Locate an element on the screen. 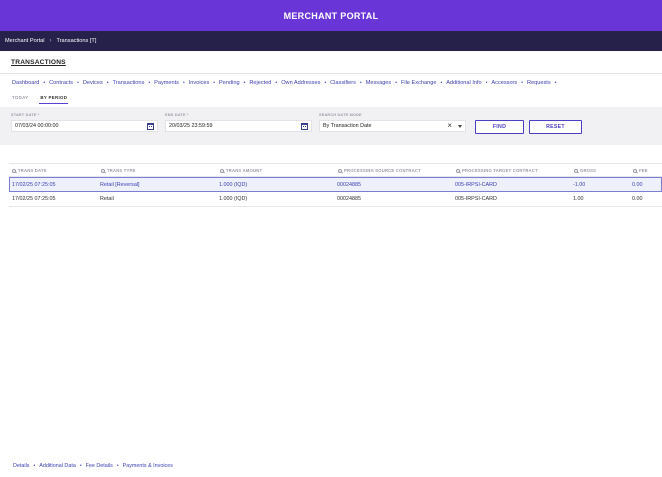 The height and width of the screenshot is (477, 662). nav-item-rejected: Rejected is located at coordinates (260, 83).